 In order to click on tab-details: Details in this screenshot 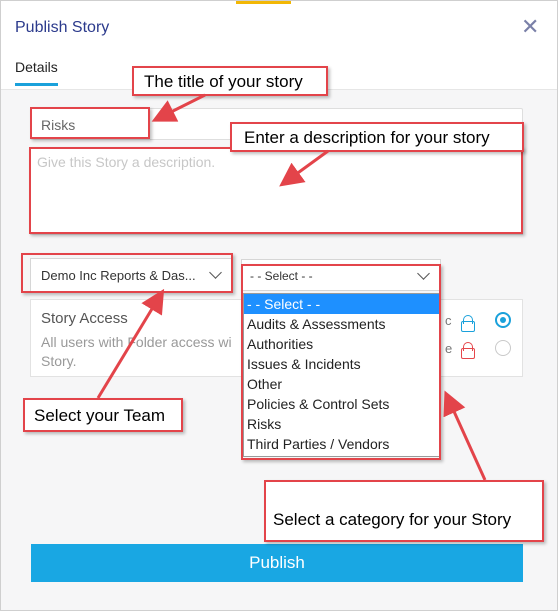, I will do `click(36, 72)`.